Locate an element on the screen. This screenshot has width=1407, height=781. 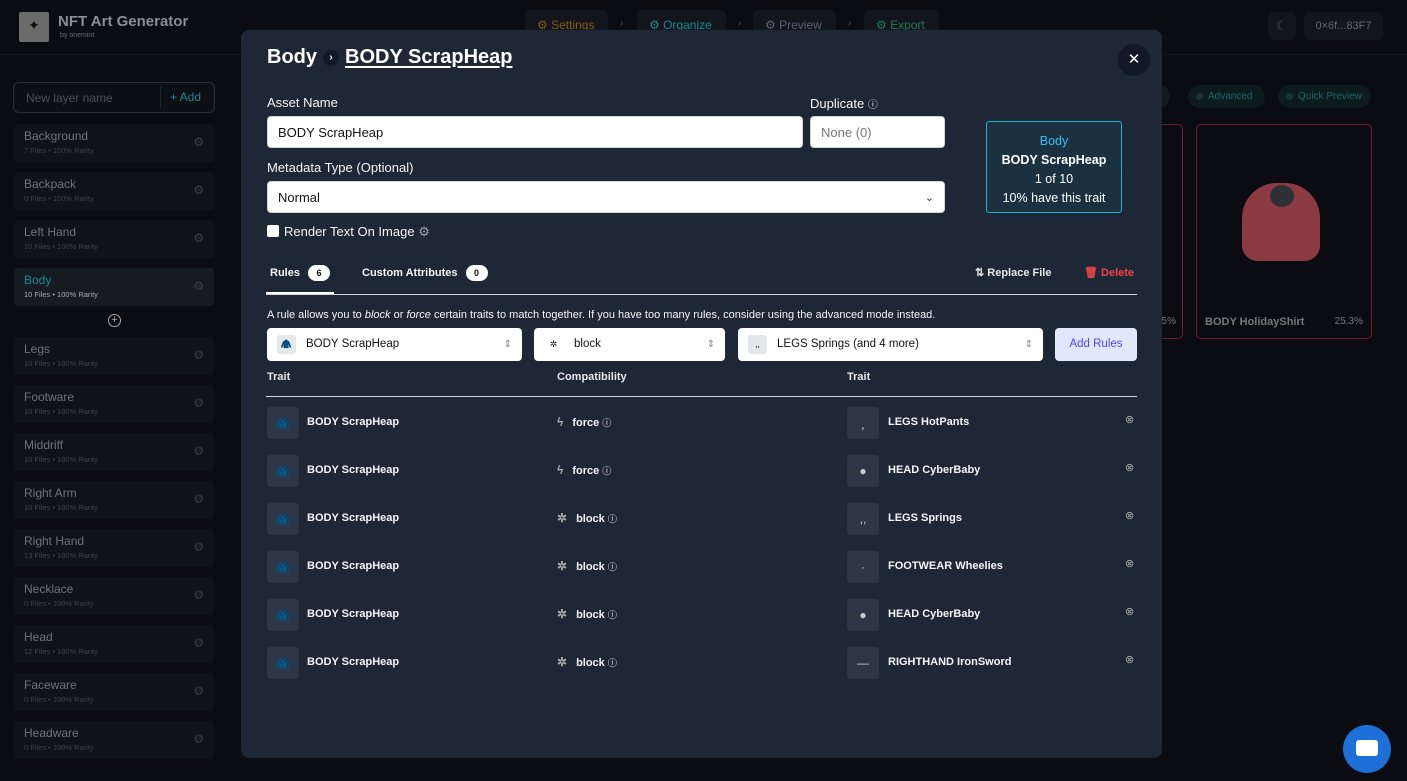
layer-name: Necklace is located at coordinates (49, 589).